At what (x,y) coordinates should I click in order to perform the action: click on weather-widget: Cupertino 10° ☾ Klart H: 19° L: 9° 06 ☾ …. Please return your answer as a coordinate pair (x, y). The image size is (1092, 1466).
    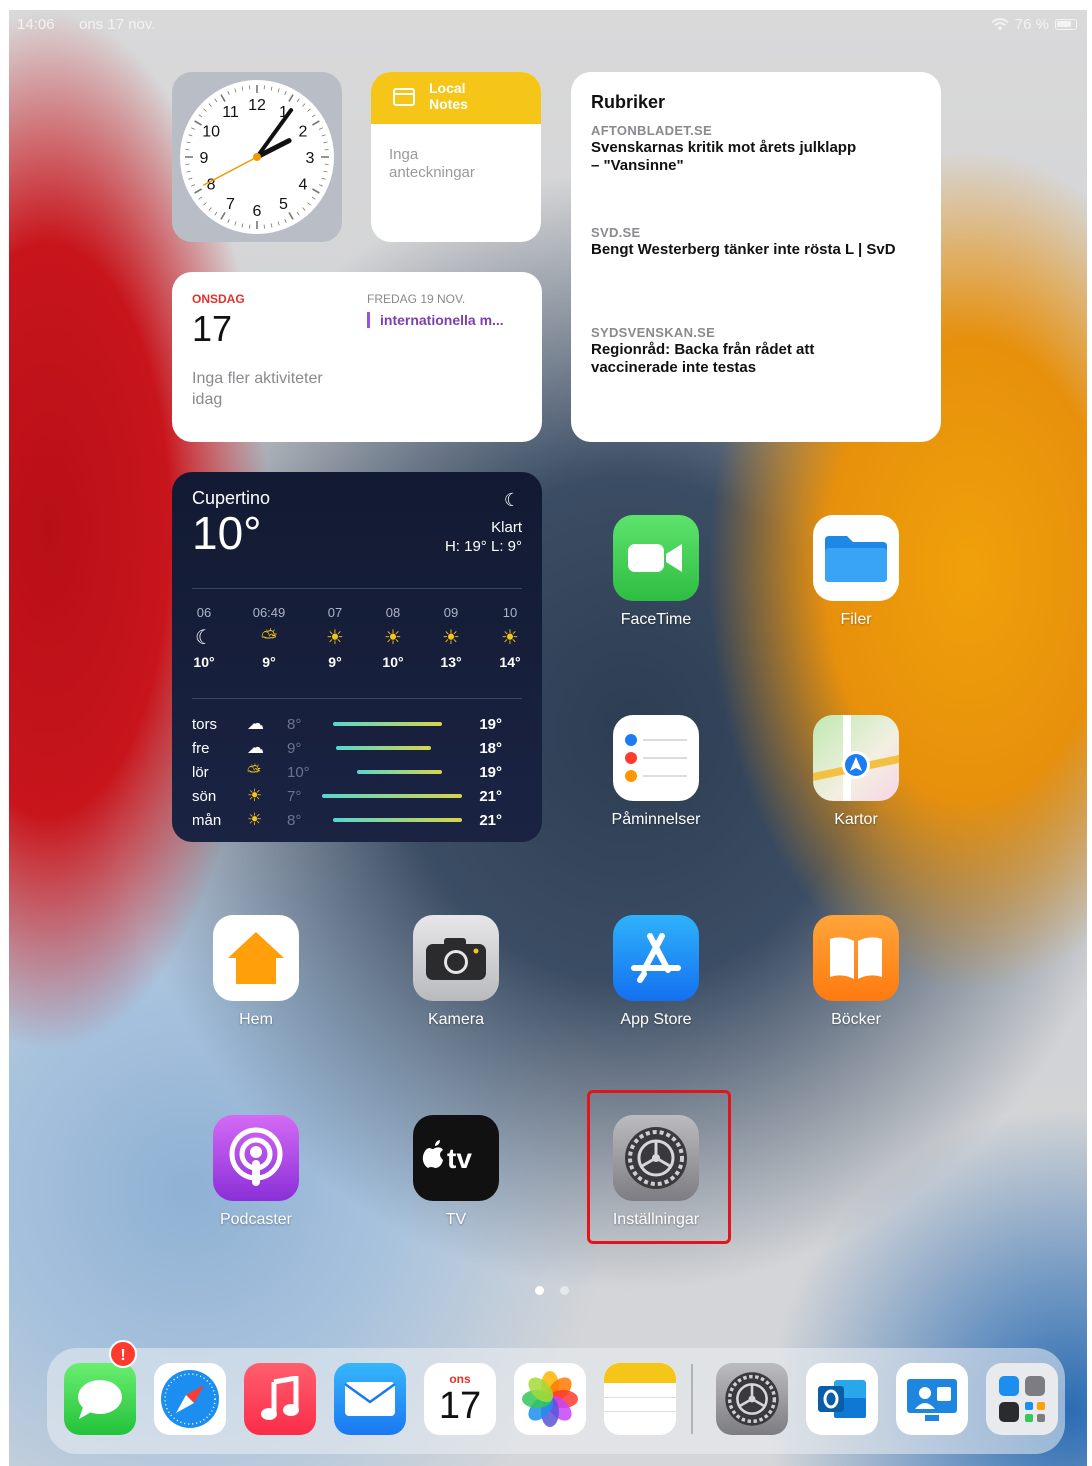
    Looking at the image, I should click on (357, 657).